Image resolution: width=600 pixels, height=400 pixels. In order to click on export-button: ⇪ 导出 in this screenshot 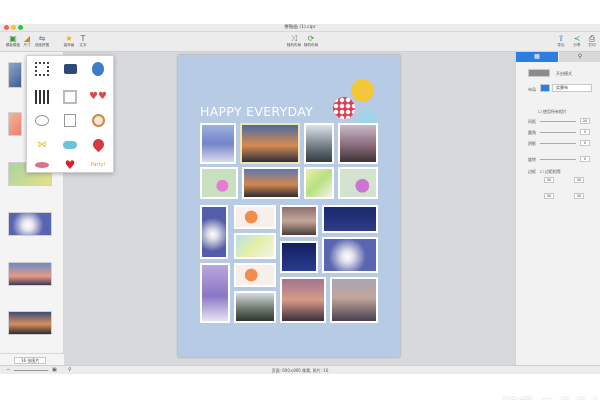, I will do `click(561, 42)`.